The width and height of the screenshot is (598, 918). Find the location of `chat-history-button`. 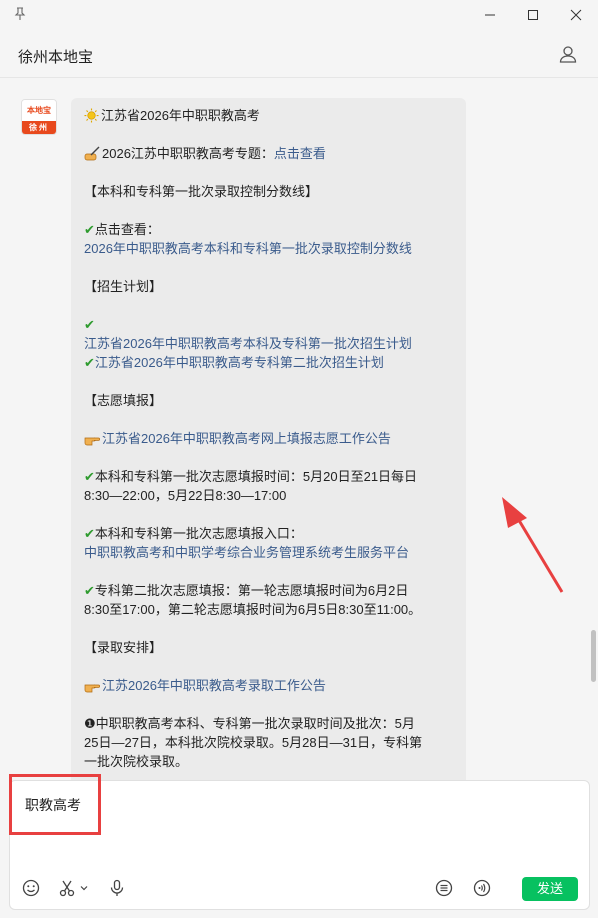

chat-history-button is located at coordinates (444, 888).